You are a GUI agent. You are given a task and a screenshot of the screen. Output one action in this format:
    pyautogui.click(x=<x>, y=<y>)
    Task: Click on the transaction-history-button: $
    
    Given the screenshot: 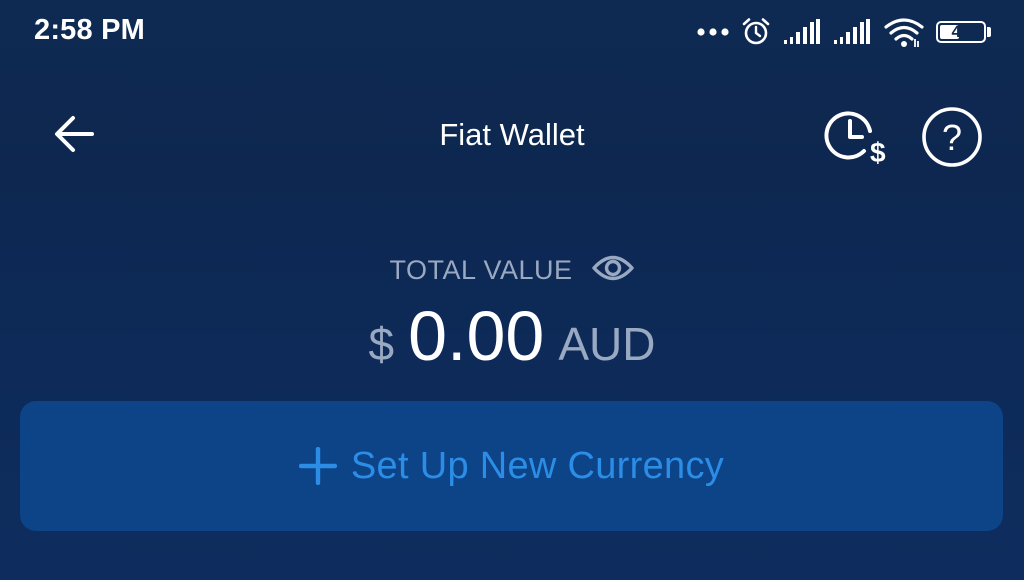 What is the action you would take?
    pyautogui.click(x=858, y=139)
    